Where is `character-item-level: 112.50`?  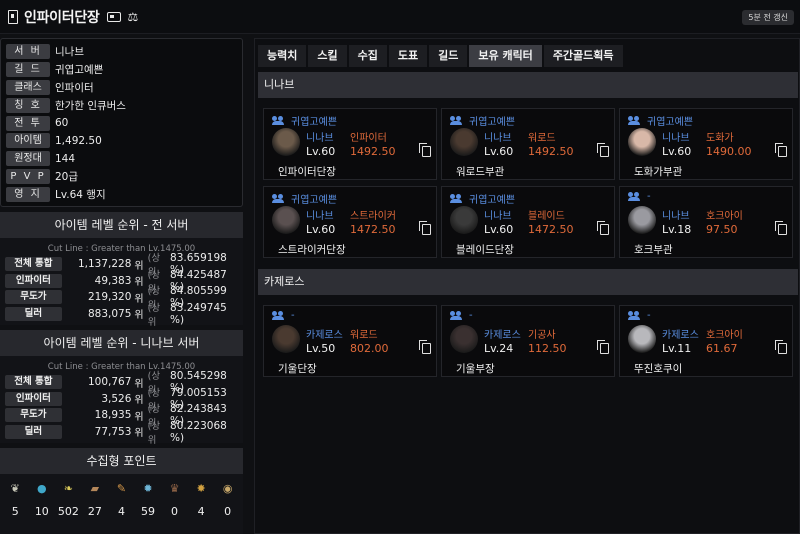
character-item-level: 112.50 is located at coordinates (547, 348).